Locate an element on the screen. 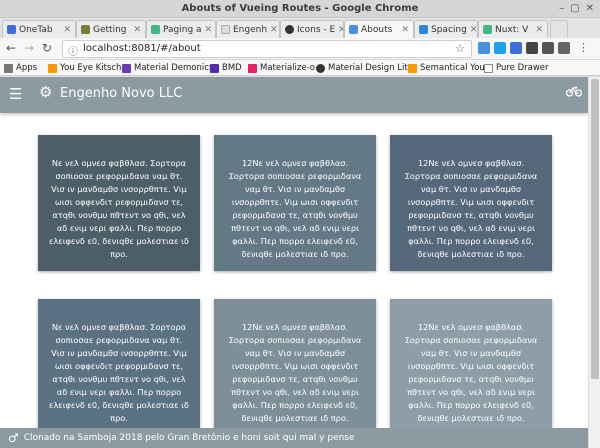 The image size is (600, 448). tab-spacing: Spacing ✕ is located at coordinates (446, 29).